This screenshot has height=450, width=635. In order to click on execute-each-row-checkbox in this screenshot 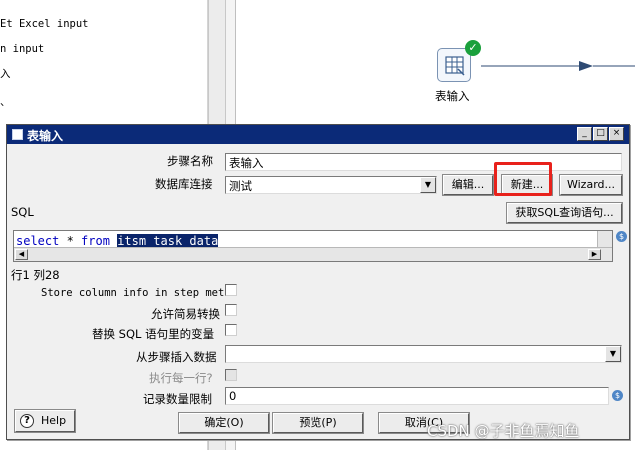, I will do `click(231, 375)`.